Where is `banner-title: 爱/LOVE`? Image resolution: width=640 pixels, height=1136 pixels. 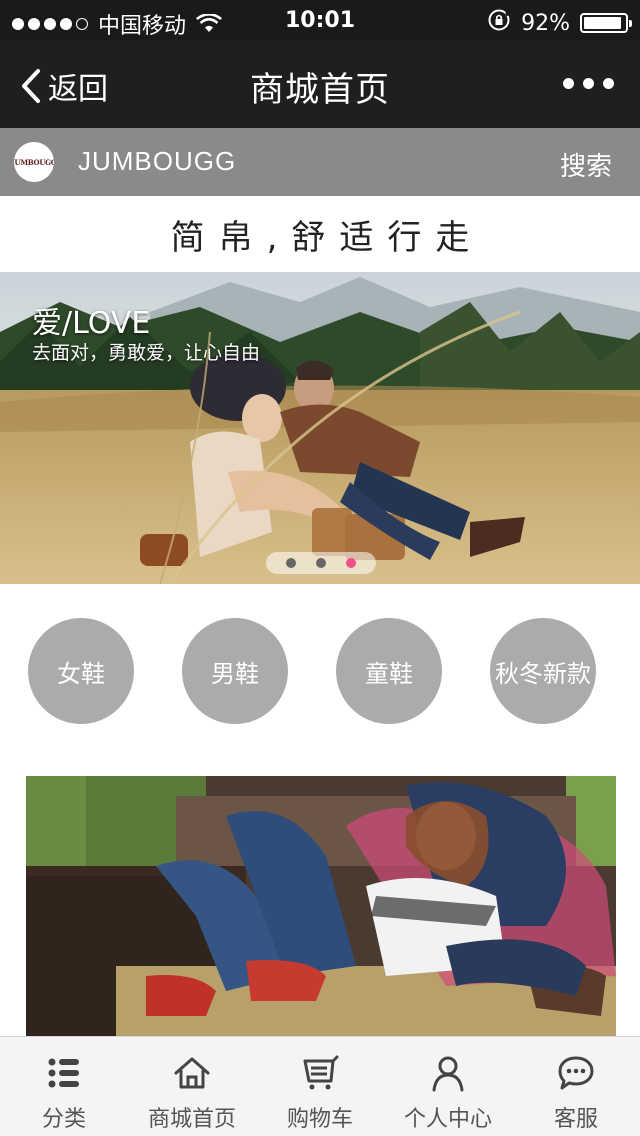
banner-title: 爱/LOVE is located at coordinates (91, 323).